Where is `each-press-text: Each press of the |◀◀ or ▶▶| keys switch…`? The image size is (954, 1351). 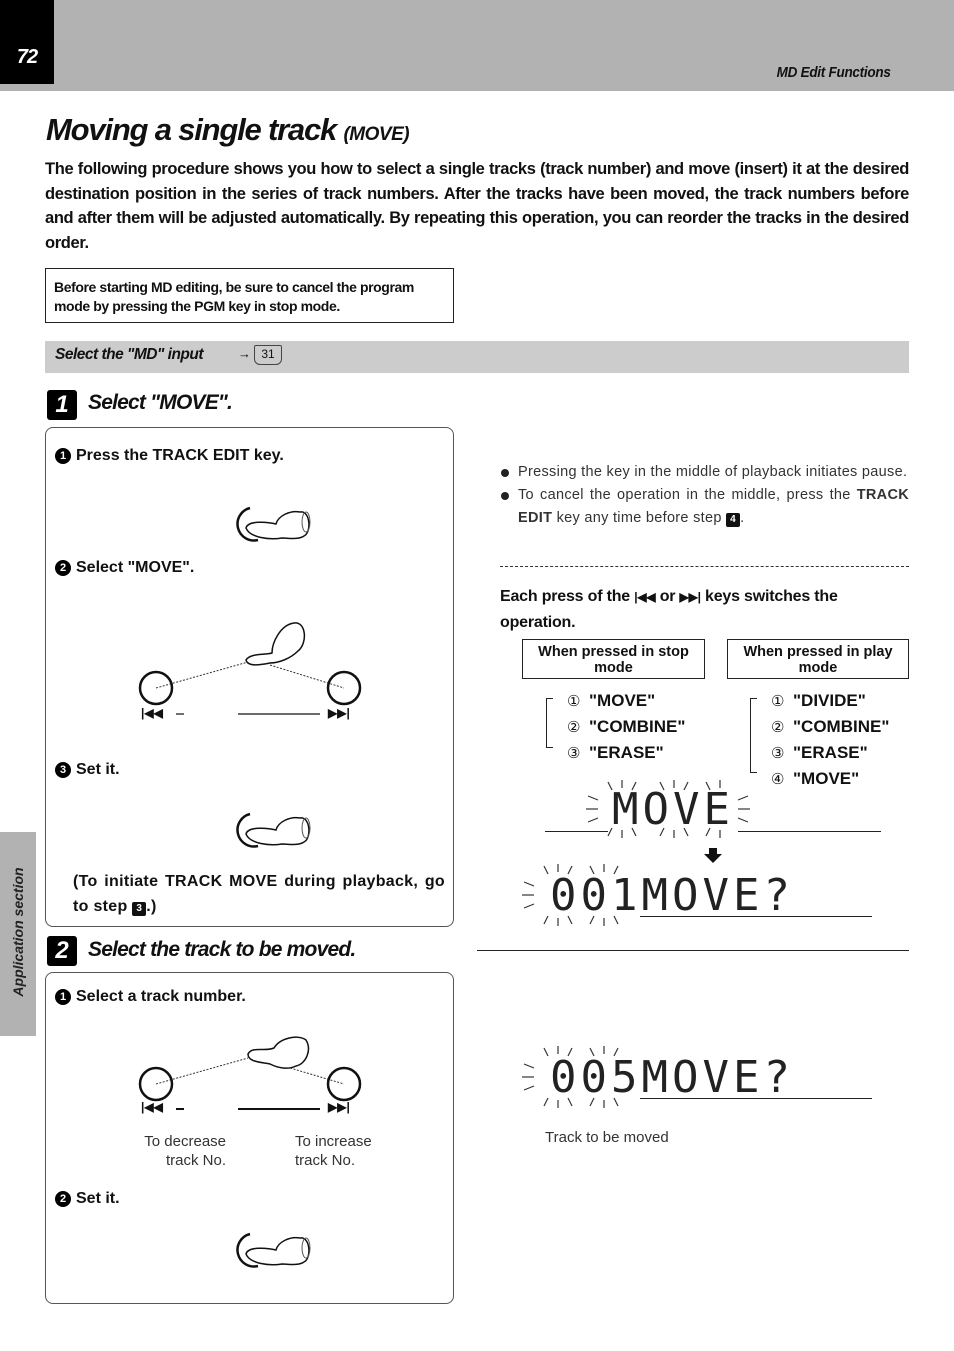 each-press-text: Each press of the |◀◀ or ▶▶| keys switch… is located at coordinates (704, 609).